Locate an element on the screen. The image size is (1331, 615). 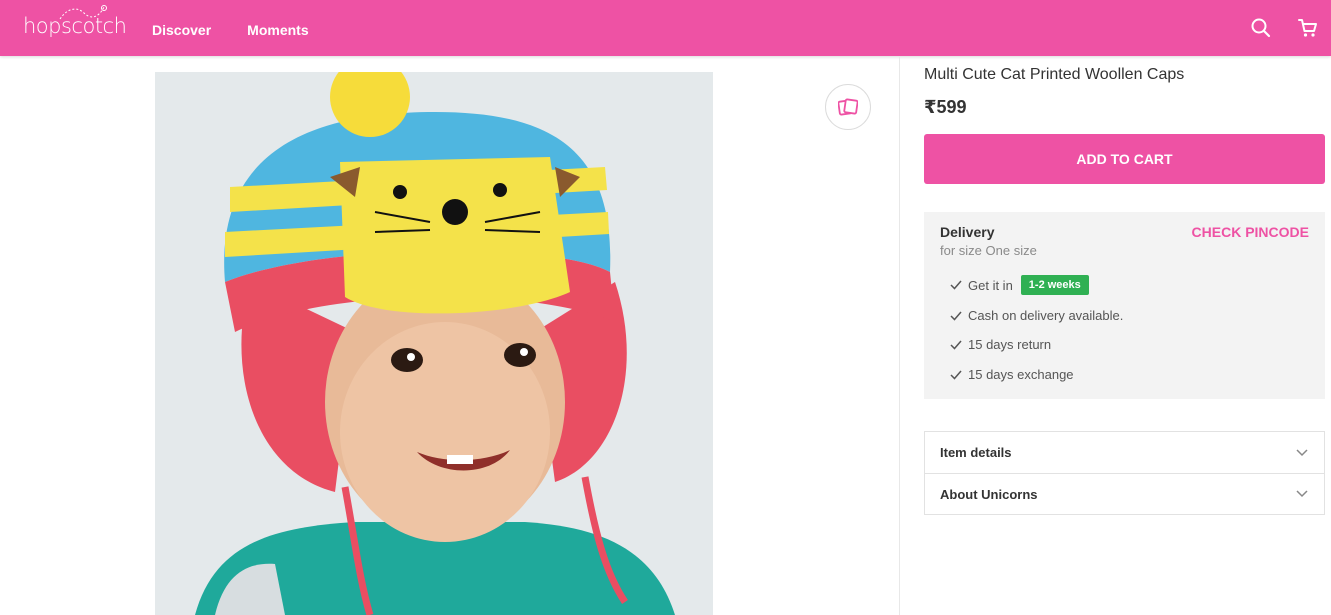
exchange-label: 15 days exchange is located at coordinates (1021, 374).